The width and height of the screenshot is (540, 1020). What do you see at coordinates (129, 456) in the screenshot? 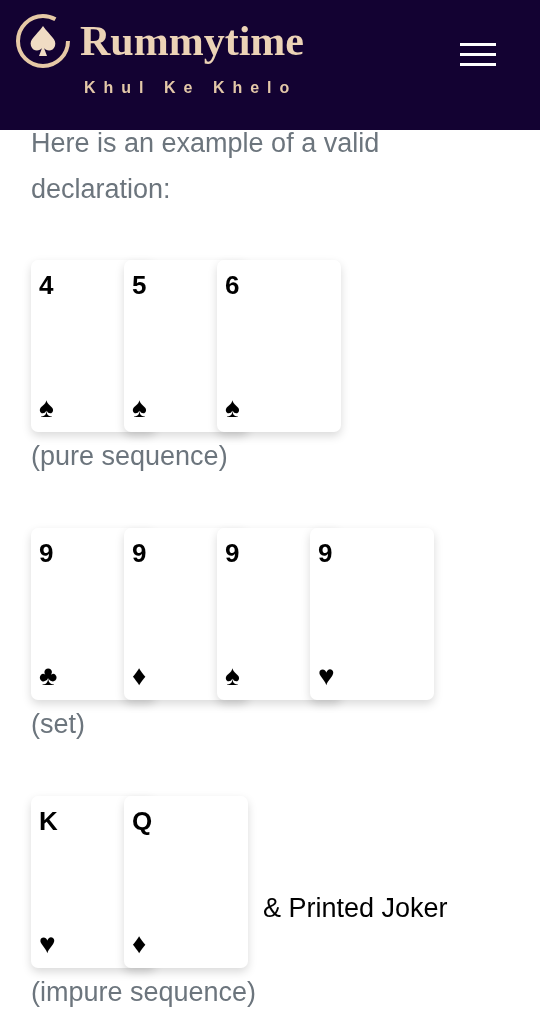
I see `group-label: (pure sequence)` at bounding box center [129, 456].